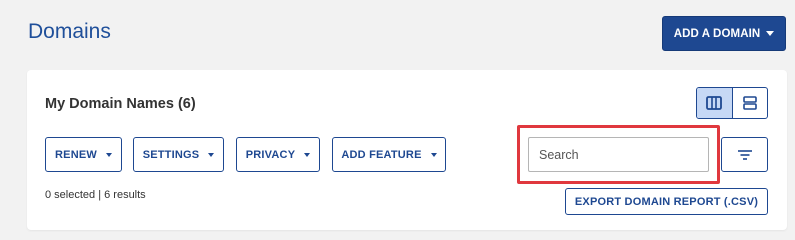 Image resolution: width=795 pixels, height=240 pixels. What do you see at coordinates (95, 195) in the screenshot?
I see `results-count: 0 selected | 6 results` at bounding box center [95, 195].